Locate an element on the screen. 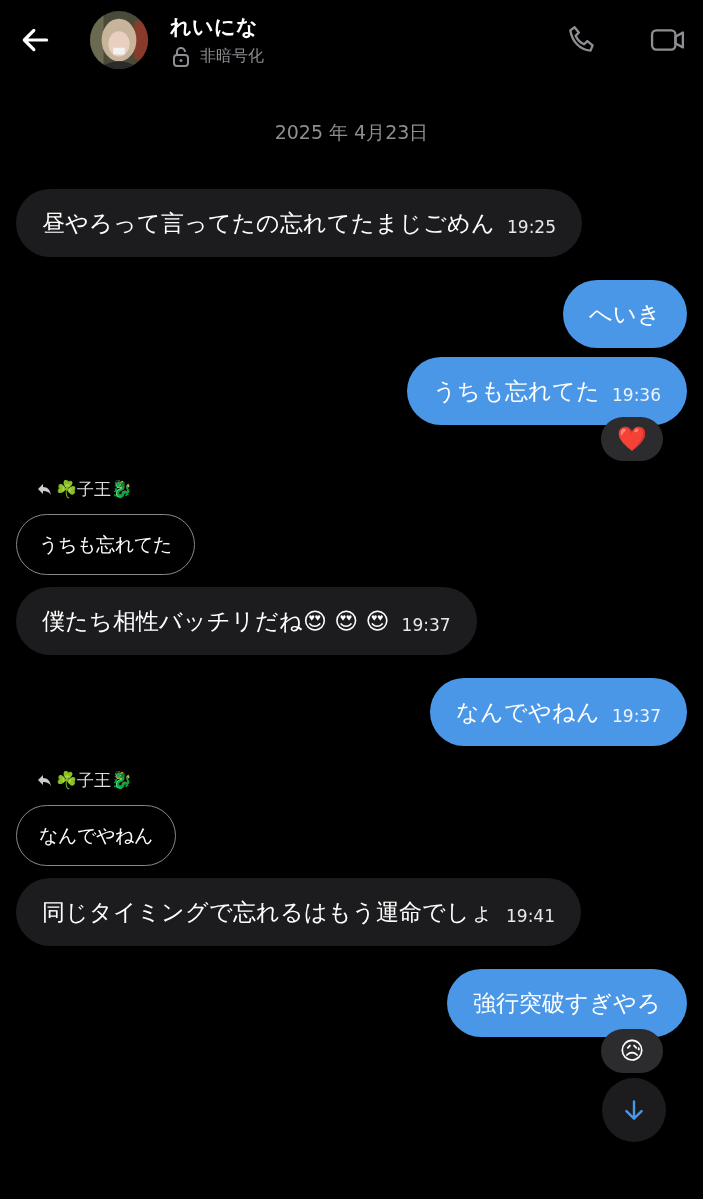 This screenshot has width=703, height=1199. encryption-status: 非暗号化 is located at coordinates (232, 56).